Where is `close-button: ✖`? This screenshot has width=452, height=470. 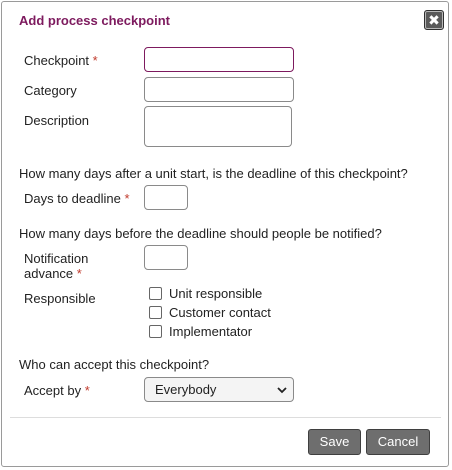
close-button: ✖ is located at coordinates (434, 20).